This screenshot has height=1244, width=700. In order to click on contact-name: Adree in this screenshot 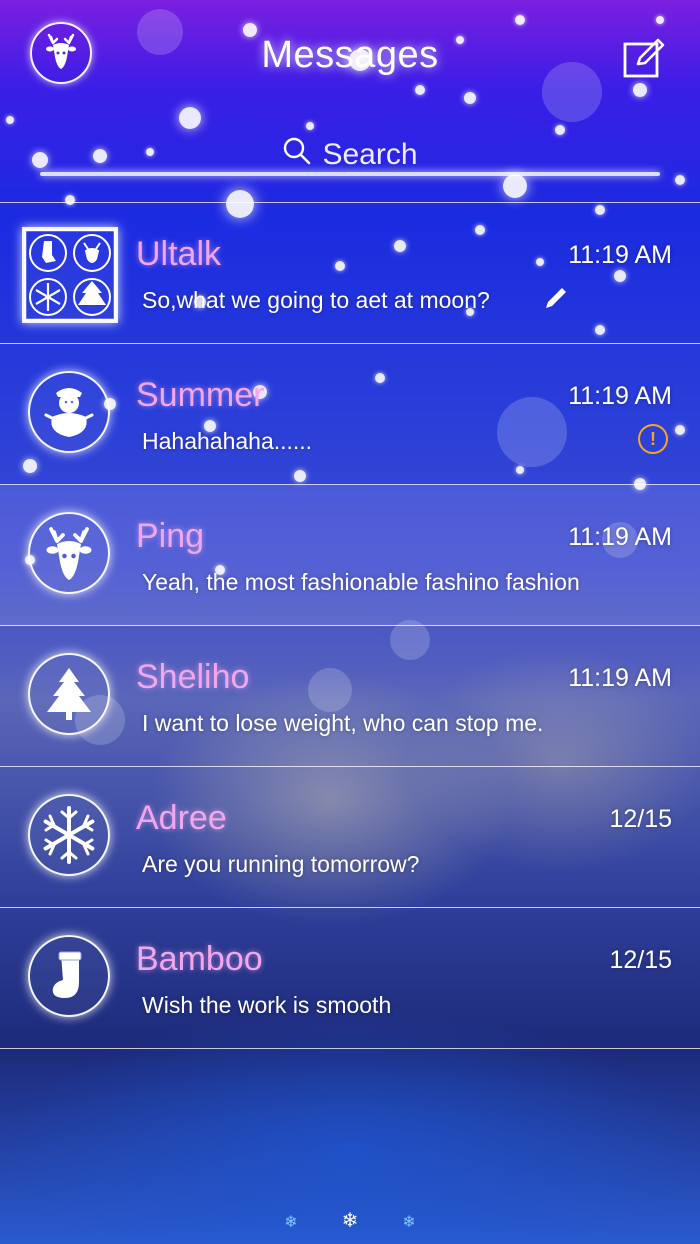, I will do `click(181, 818)`.